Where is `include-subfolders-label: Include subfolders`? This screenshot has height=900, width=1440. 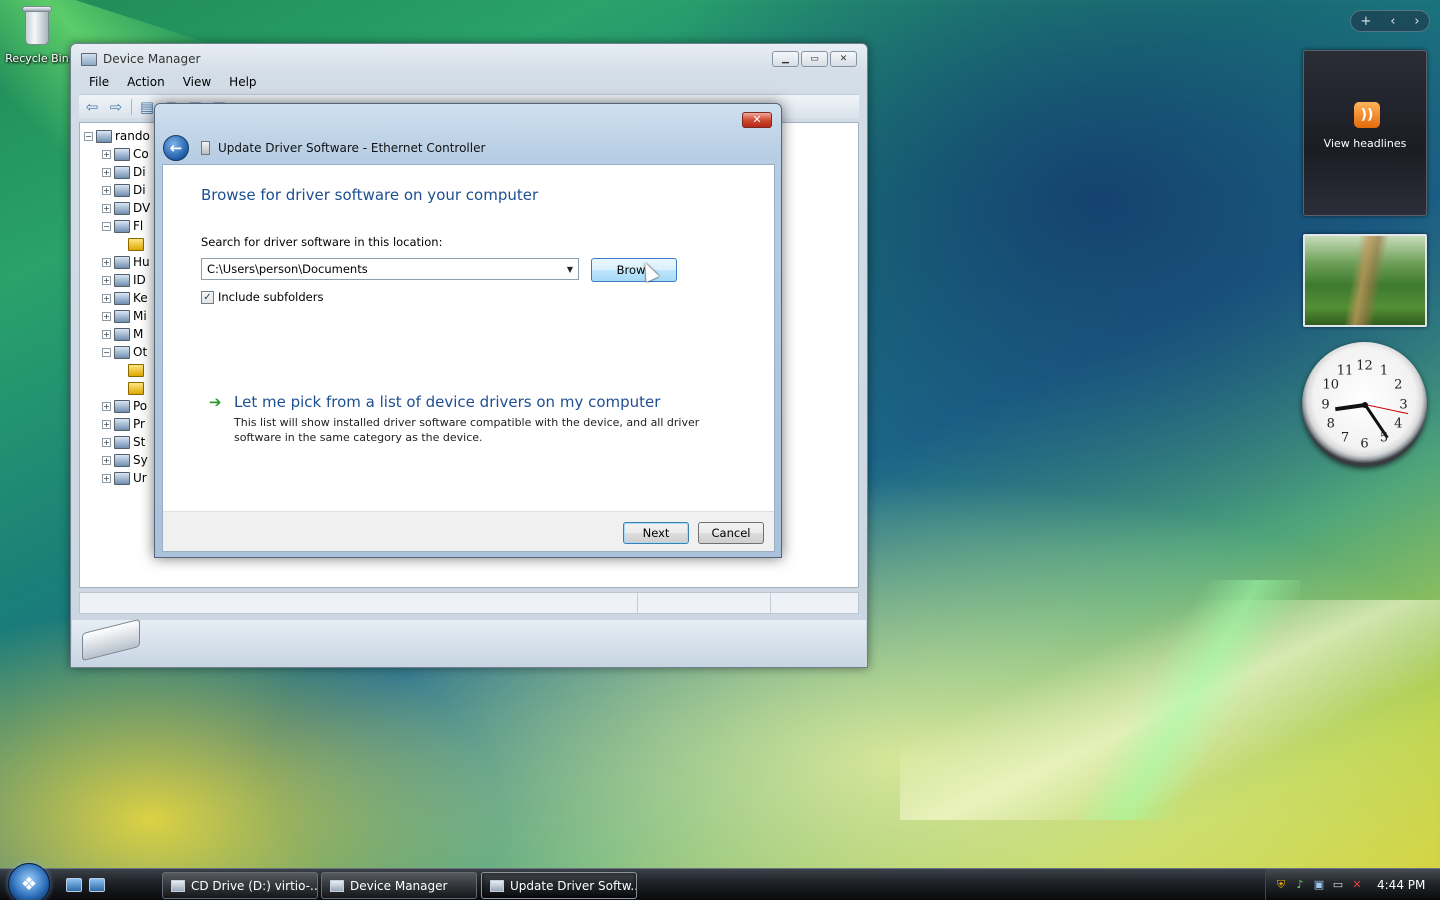 include-subfolders-label: Include subfolders is located at coordinates (270, 297).